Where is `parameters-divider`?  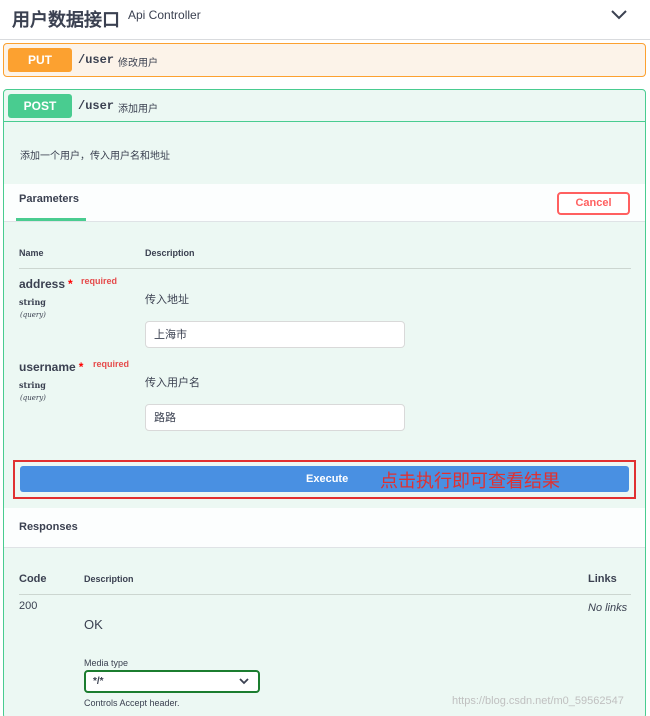
parameters-divider is located at coordinates (325, 268).